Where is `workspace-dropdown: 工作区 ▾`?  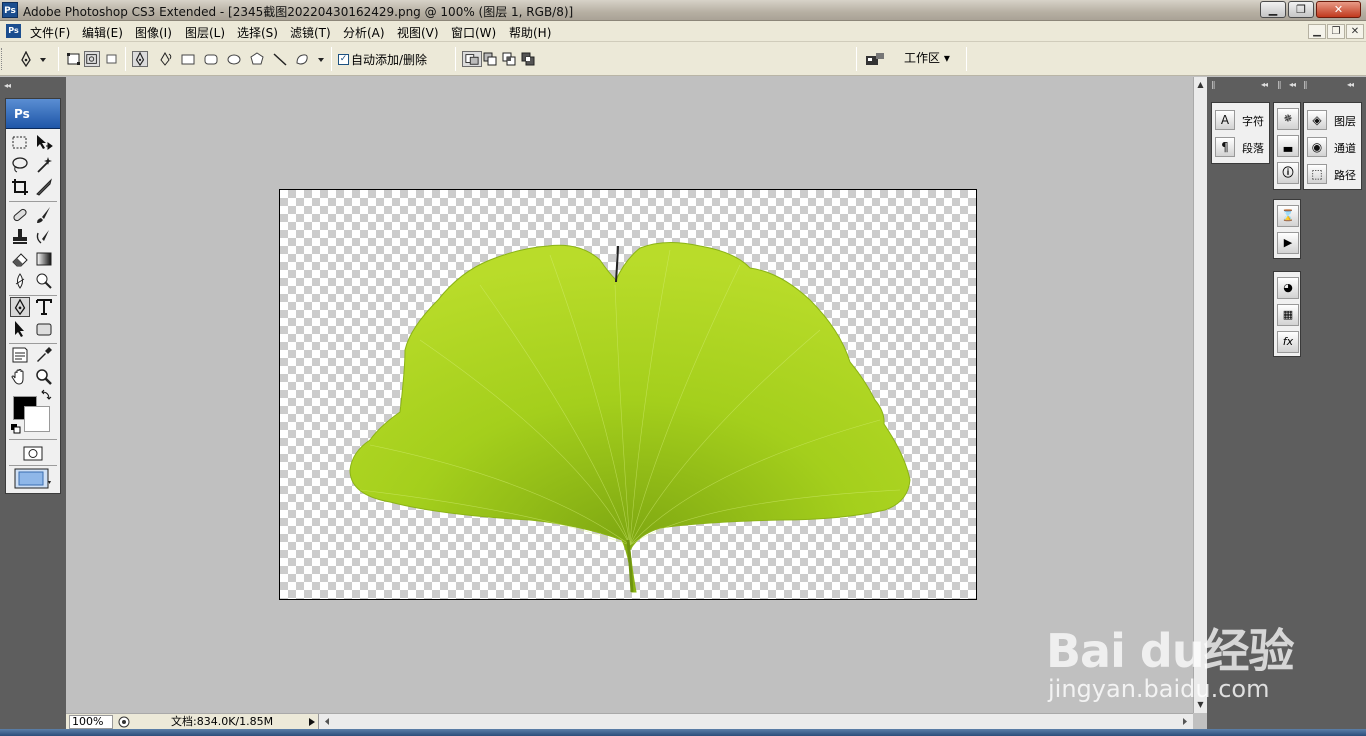 workspace-dropdown: 工作区 ▾ is located at coordinates (927, 58).